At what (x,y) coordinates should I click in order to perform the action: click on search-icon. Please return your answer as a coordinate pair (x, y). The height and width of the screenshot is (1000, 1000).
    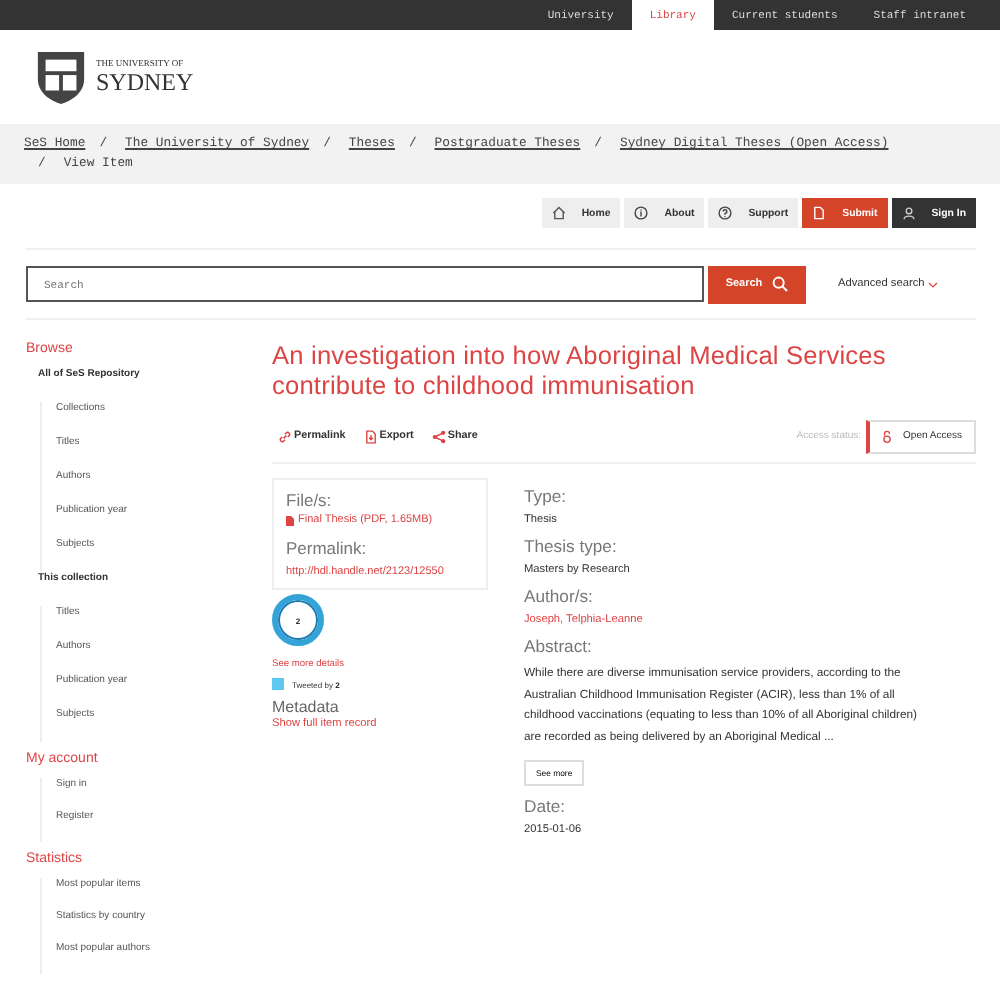
    Looking at the image, I should click on (780, 284).